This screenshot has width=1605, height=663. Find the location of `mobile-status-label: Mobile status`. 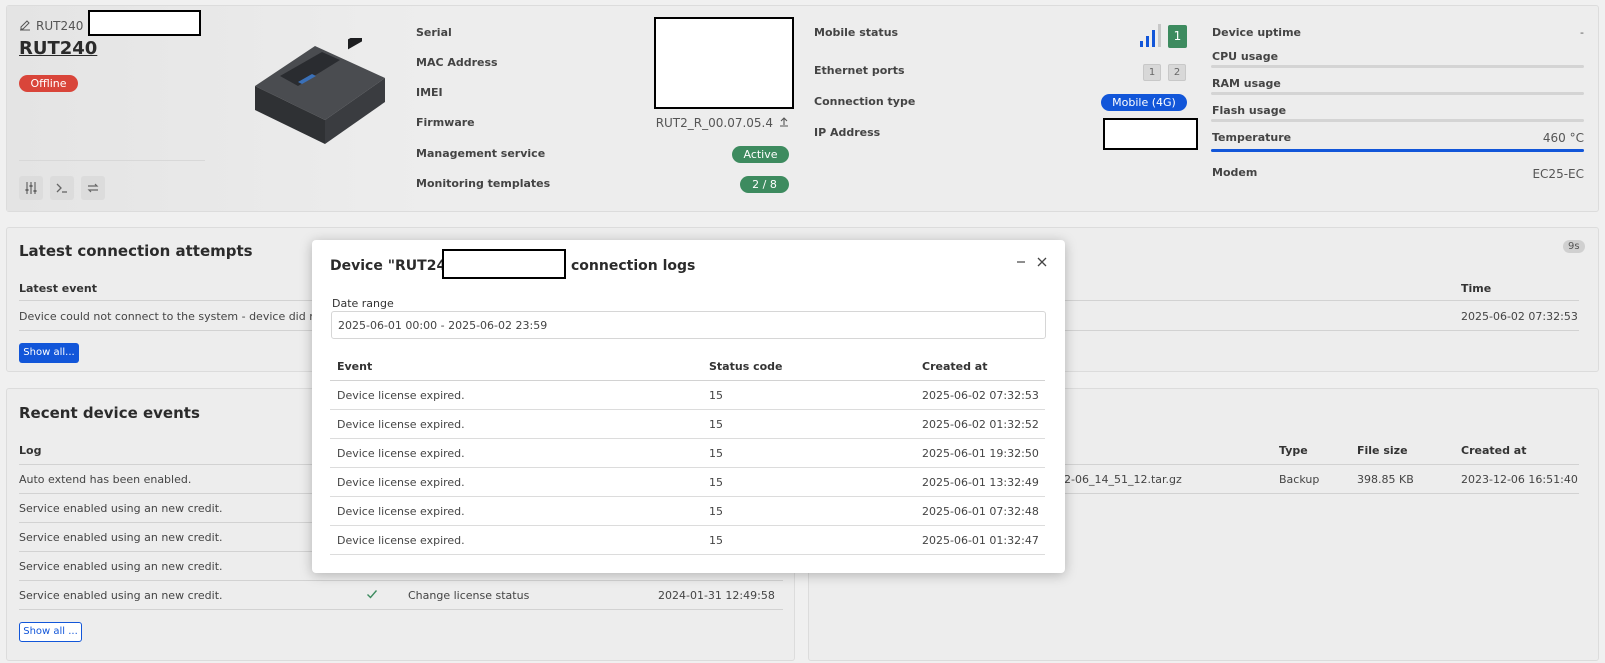

mobile-status-label: Mobile status is located at coordinates (856, 32).